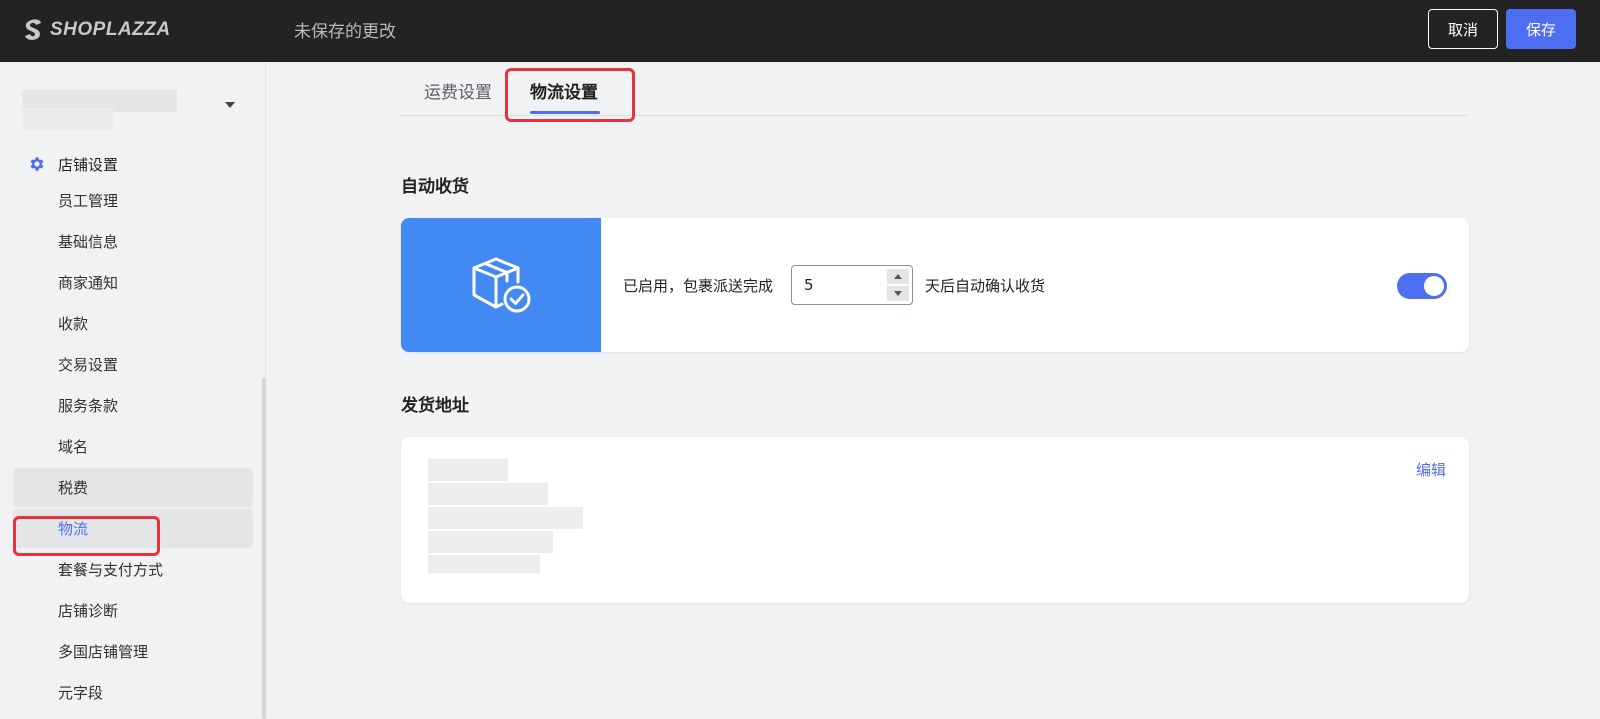  What do you see at coordinates (133, 364) in the screenshot?
I see `sidebar-item-checkout: 交易设置` at bounding box center [133, 364].